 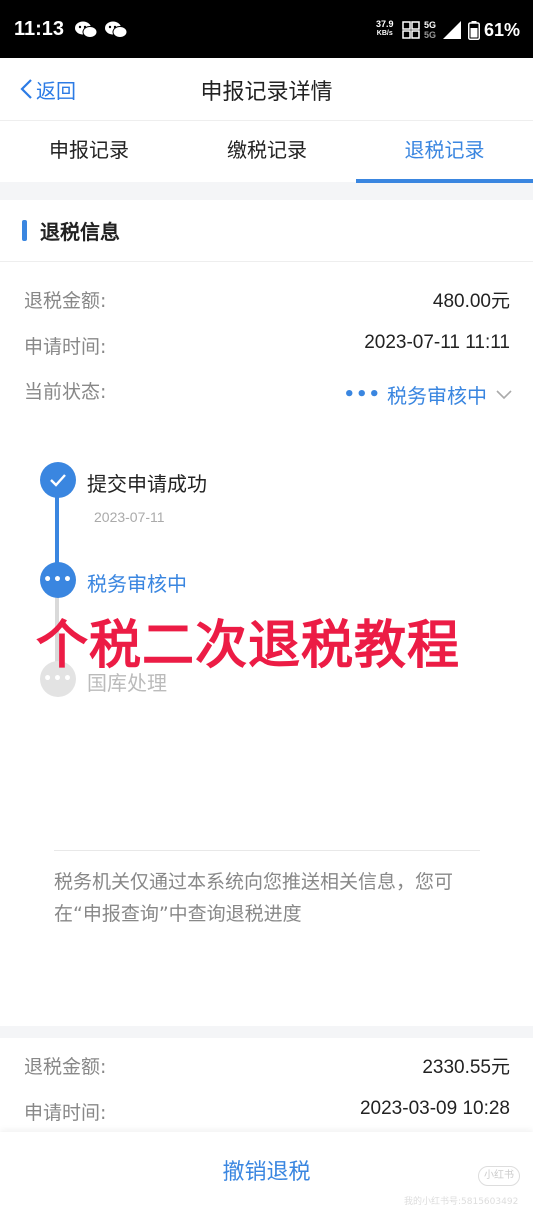 I want to click on timeline-node-current: •••, so click(x=58, y=580).